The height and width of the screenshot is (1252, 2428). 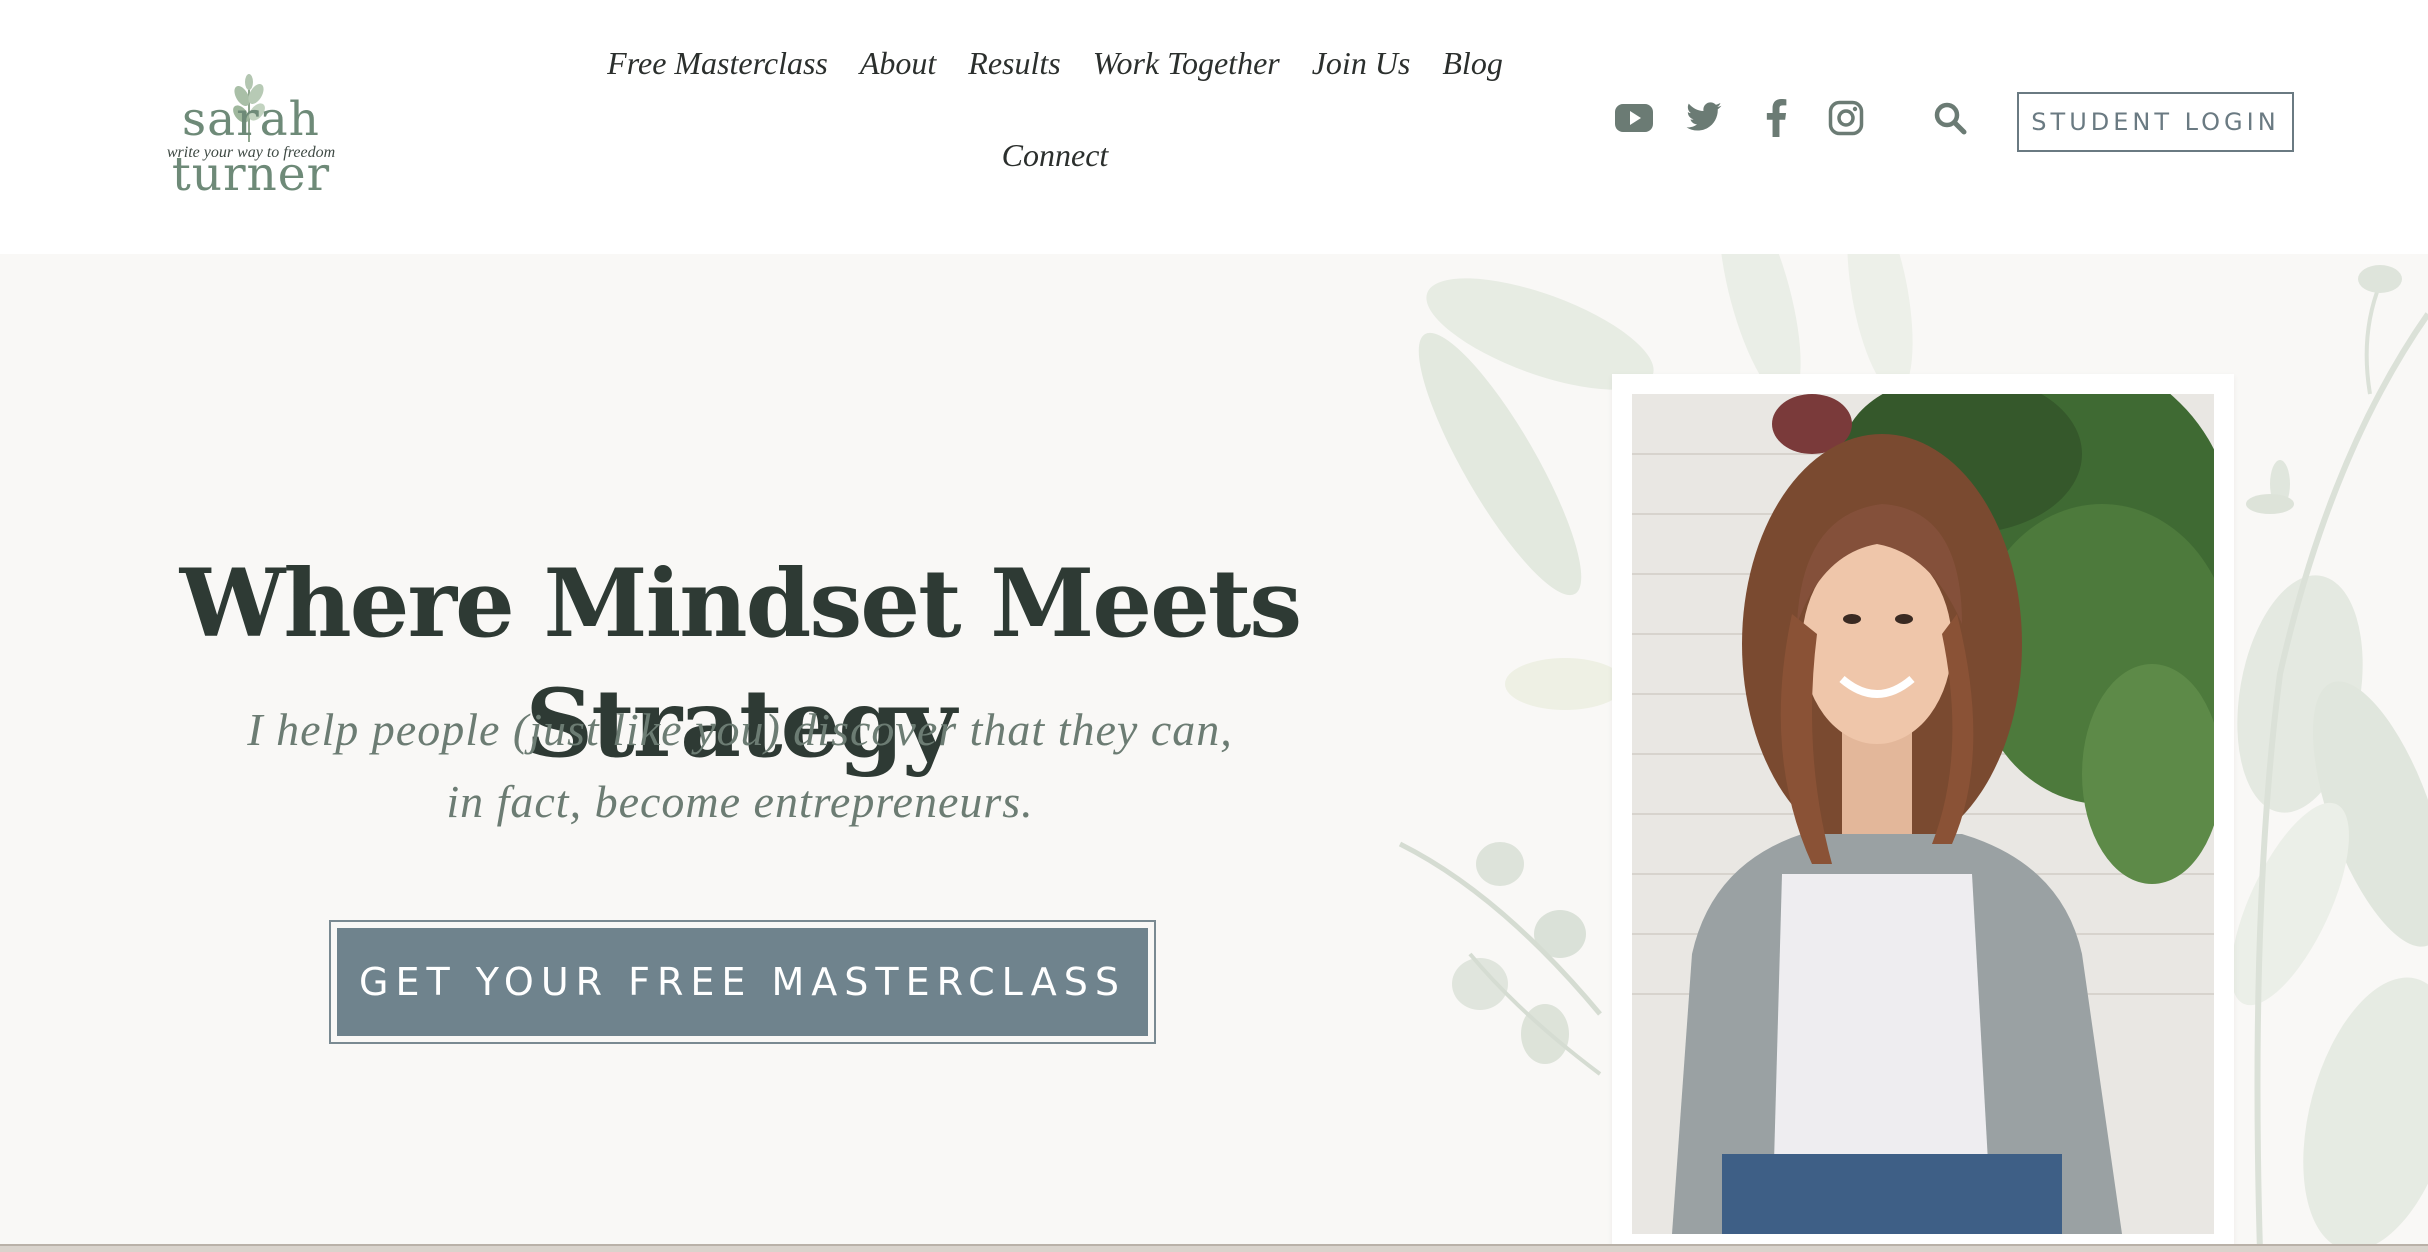 I want to click on nav-item-work-together: Work Together, so click(x=1186, y=63).